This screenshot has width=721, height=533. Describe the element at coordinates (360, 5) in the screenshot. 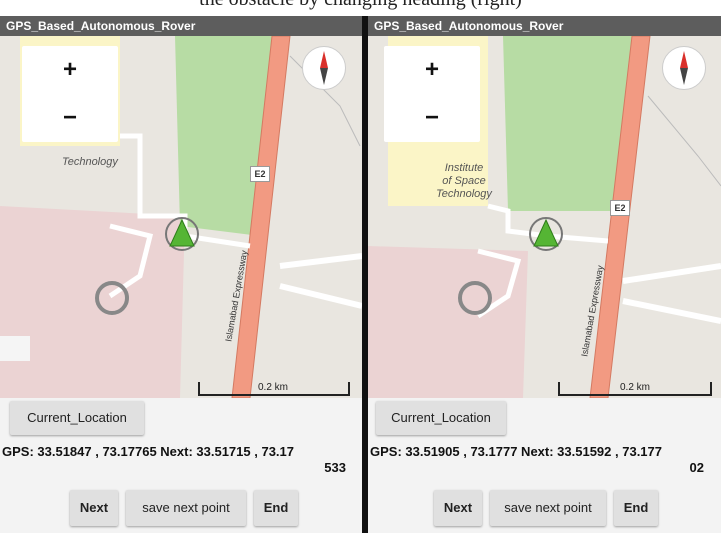

I see `figure-caption: the obstacle by changing heading (right)` at that location.